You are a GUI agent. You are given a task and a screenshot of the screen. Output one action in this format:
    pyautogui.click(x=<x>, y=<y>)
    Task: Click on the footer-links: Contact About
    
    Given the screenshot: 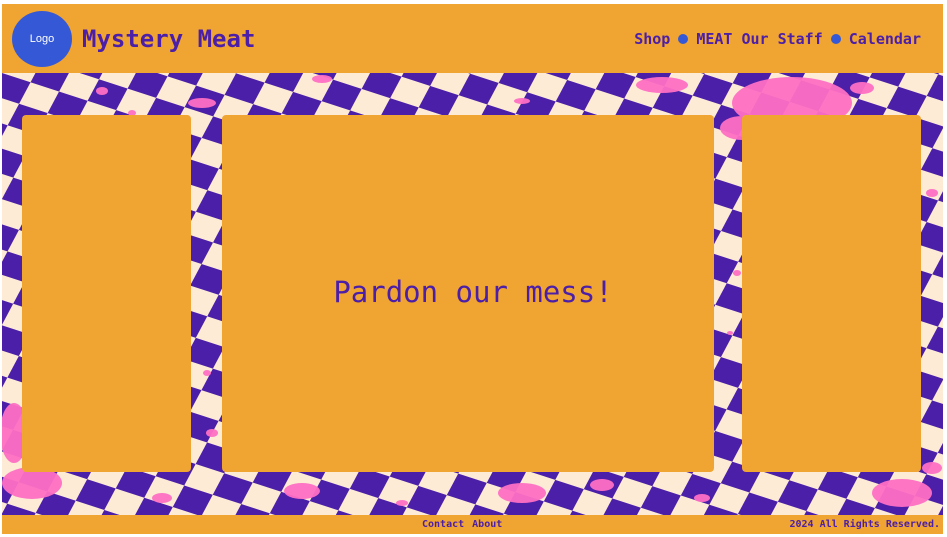 What is the action you would take?
    pyautogui.click(x=462, y=524)
    